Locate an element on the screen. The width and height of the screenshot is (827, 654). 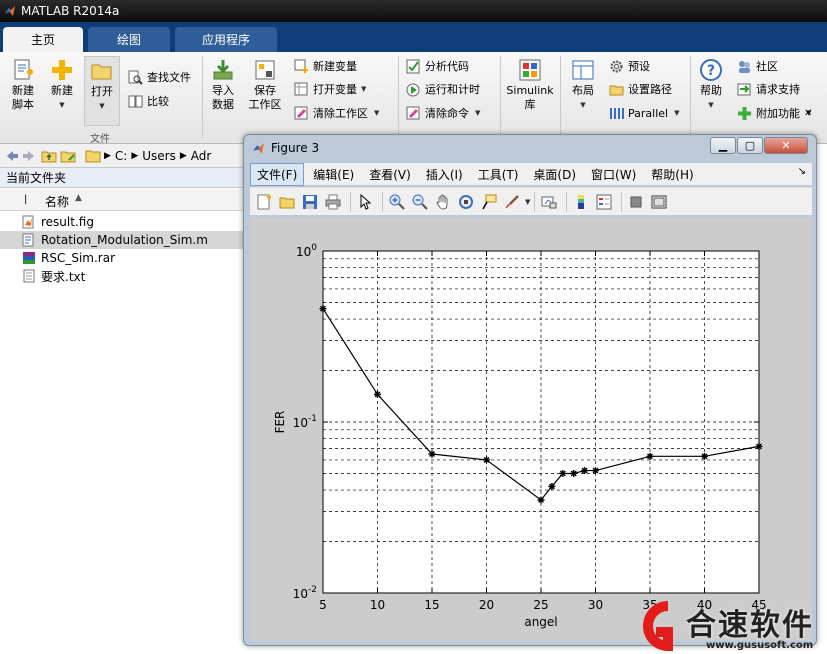
print-button is located at coordinates (333, 202).